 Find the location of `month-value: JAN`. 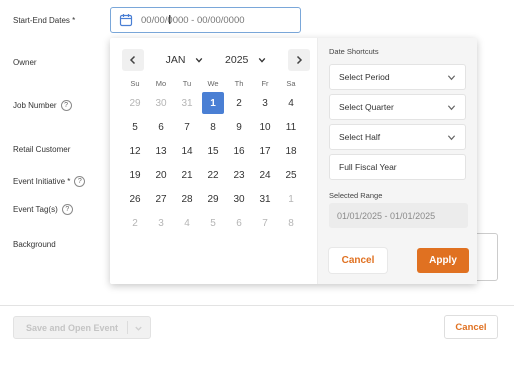

month-value: JAN is located at coordinates (175, 60).